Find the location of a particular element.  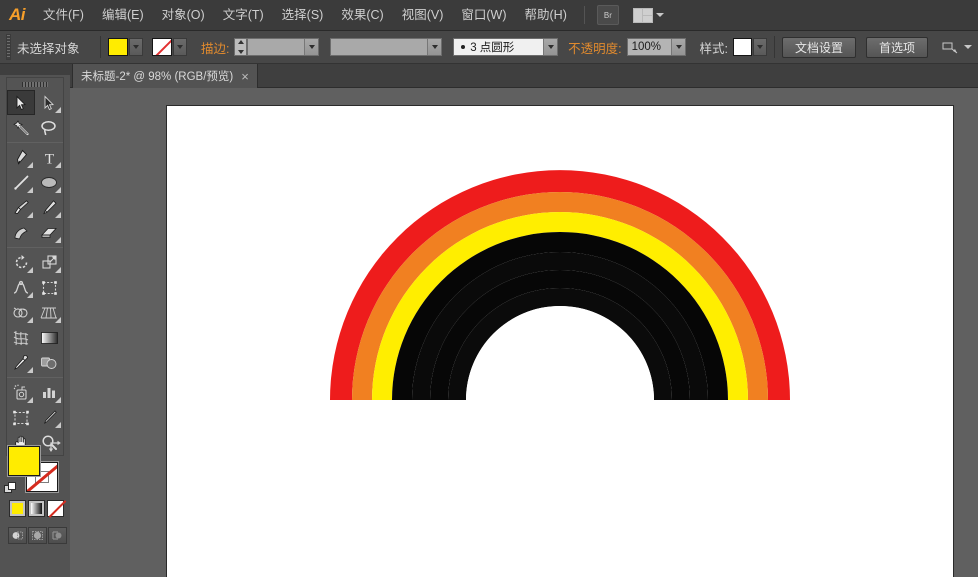

brush-preview-icon is located at coordinates (463, 47).